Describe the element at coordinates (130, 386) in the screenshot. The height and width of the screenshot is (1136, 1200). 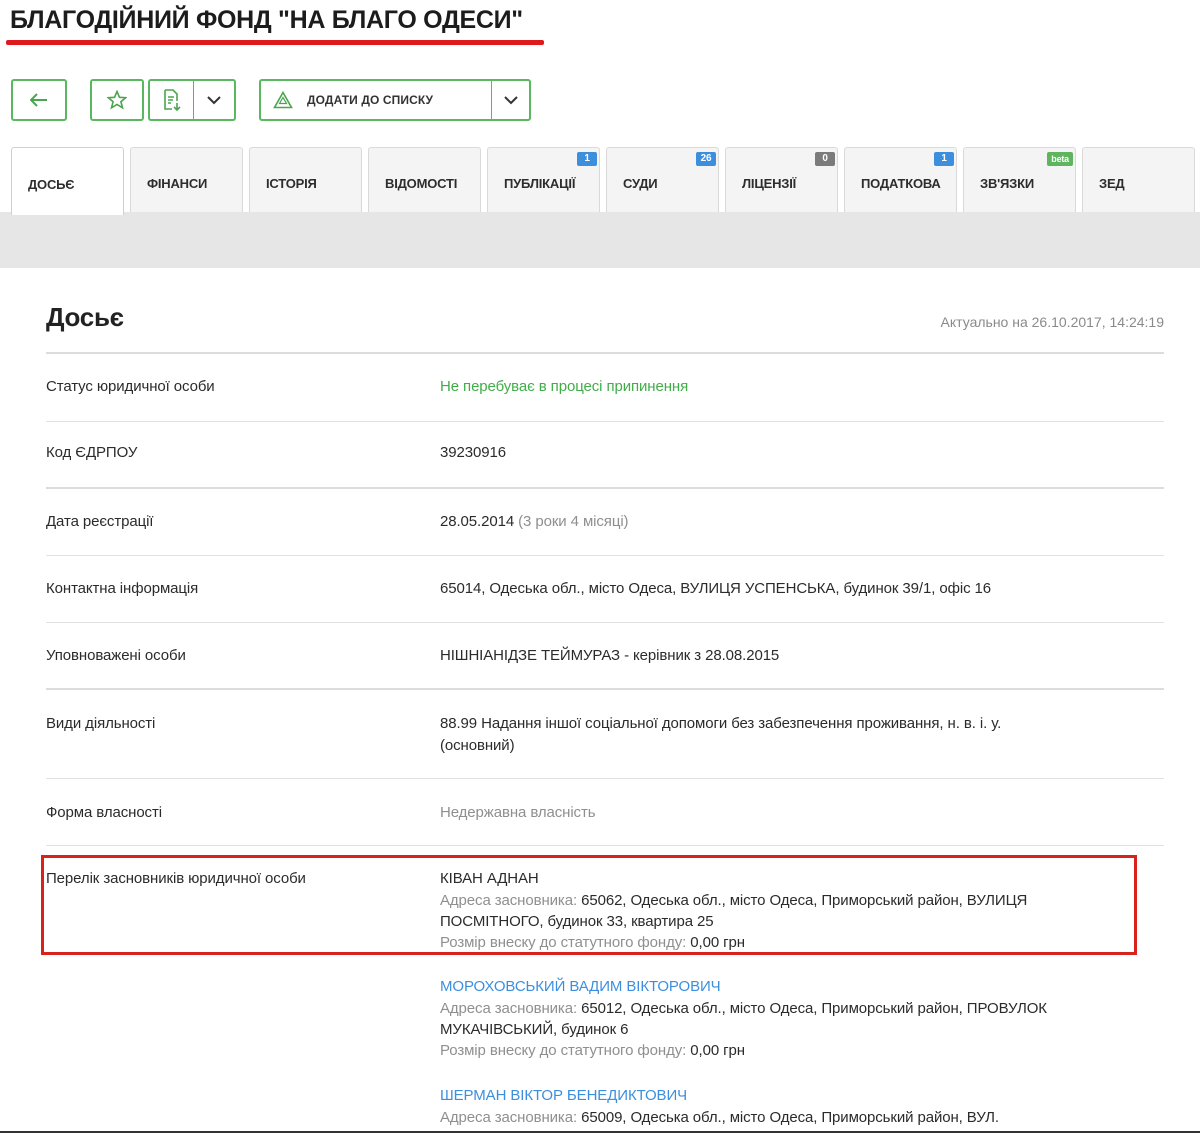
I see `status-label: Статус юридичної особи` at that location.